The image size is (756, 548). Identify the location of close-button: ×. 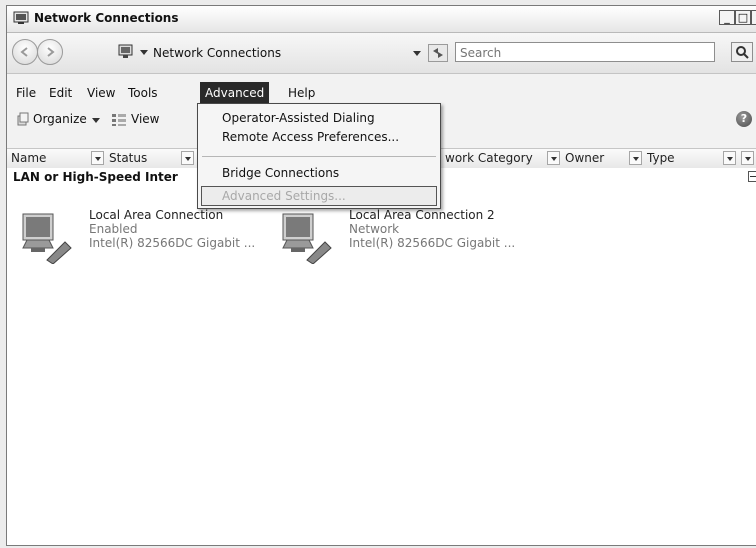
(753, 17).